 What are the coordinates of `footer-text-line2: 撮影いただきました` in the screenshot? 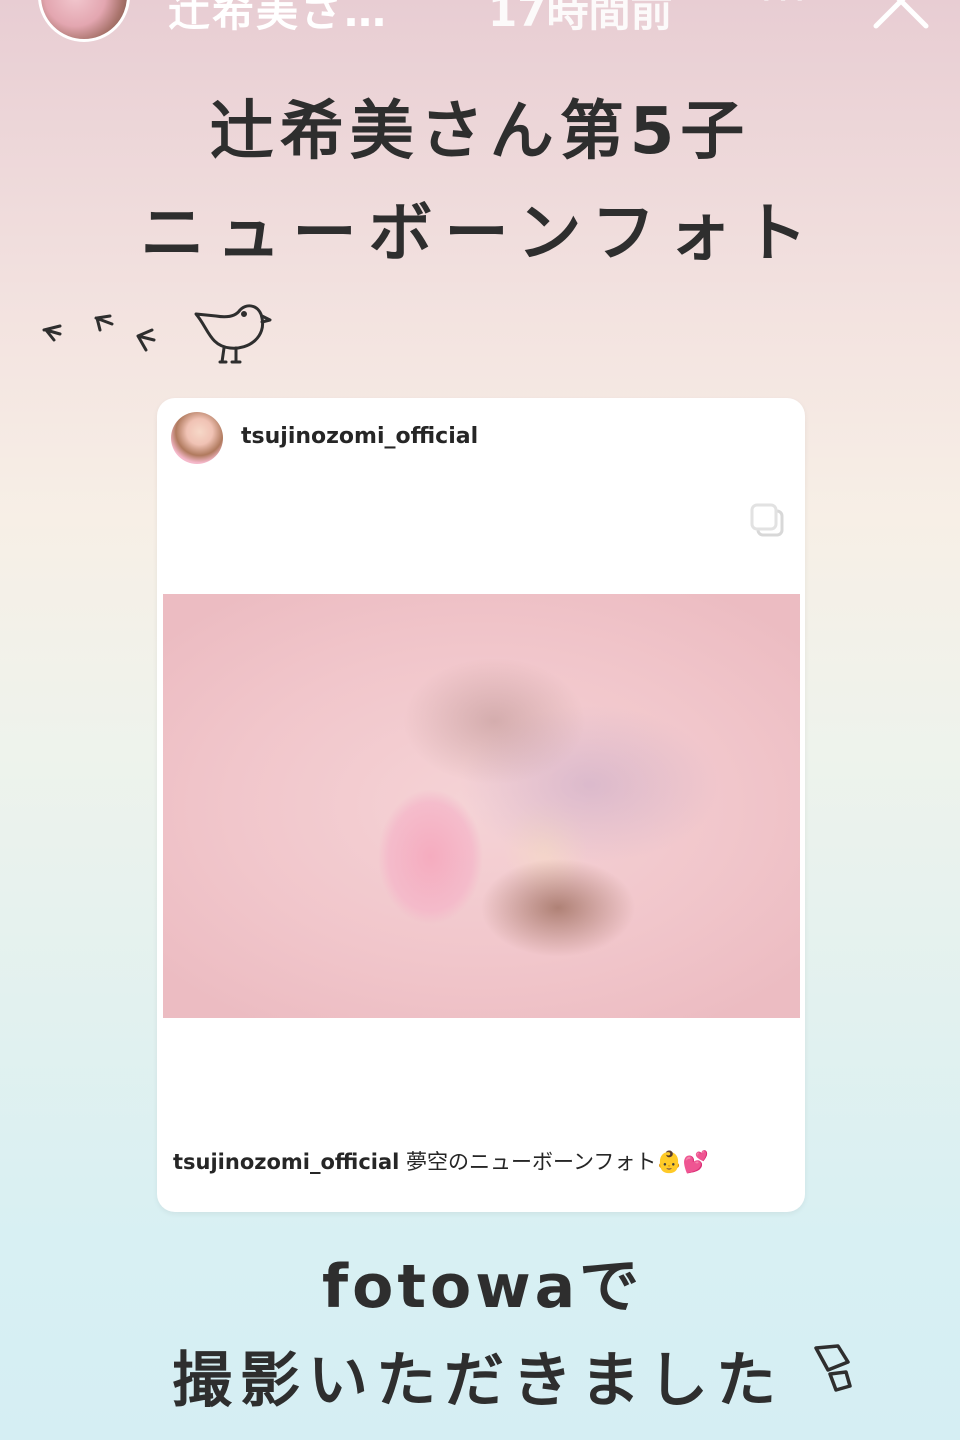 It's located at (478, 1381).